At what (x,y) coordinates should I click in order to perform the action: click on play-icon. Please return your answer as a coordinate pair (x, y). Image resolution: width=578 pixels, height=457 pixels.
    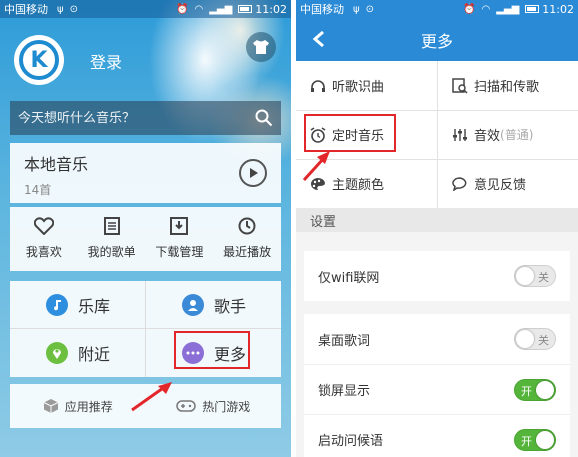
    Looking at the image, I should click on (254, 173).